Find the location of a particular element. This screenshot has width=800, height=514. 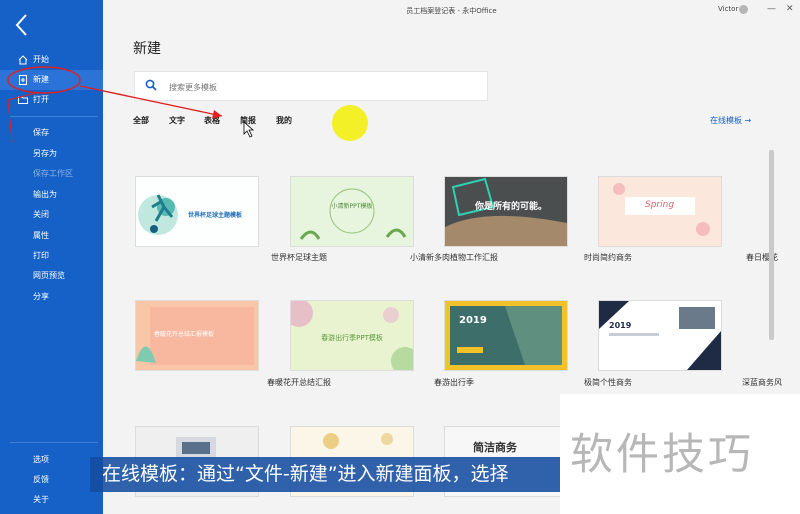

sidebar-item-about: 关于 is located at coordinates (51, 500).